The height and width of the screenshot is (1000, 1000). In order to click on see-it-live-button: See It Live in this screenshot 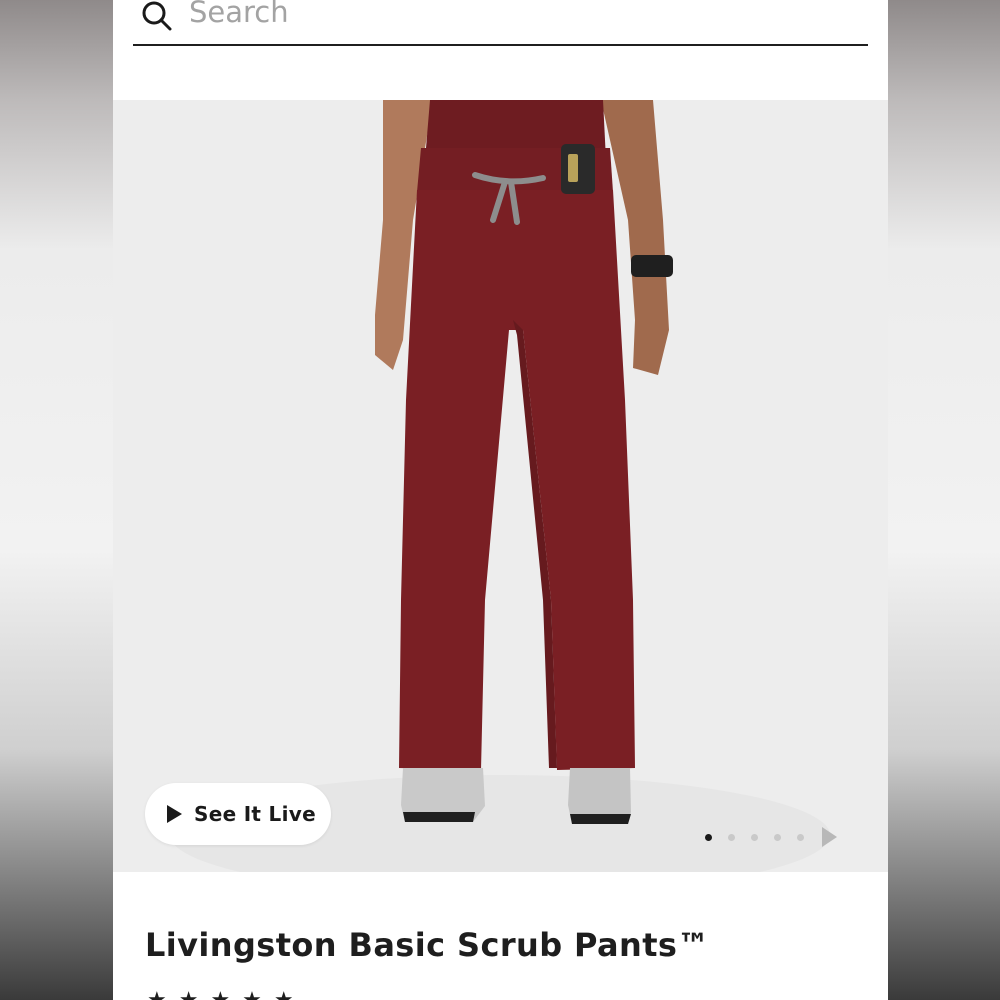, I will do `click(238, 814)`.